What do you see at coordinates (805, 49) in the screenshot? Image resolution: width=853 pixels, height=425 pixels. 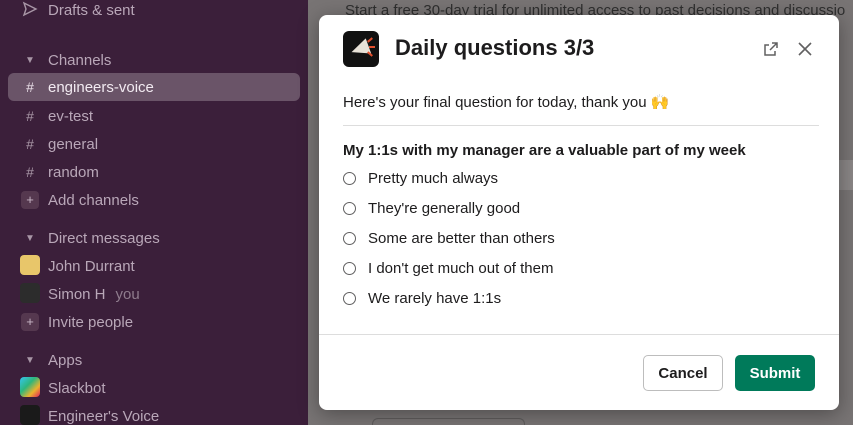 I see `close-icon` at bounding box center [805, 49].